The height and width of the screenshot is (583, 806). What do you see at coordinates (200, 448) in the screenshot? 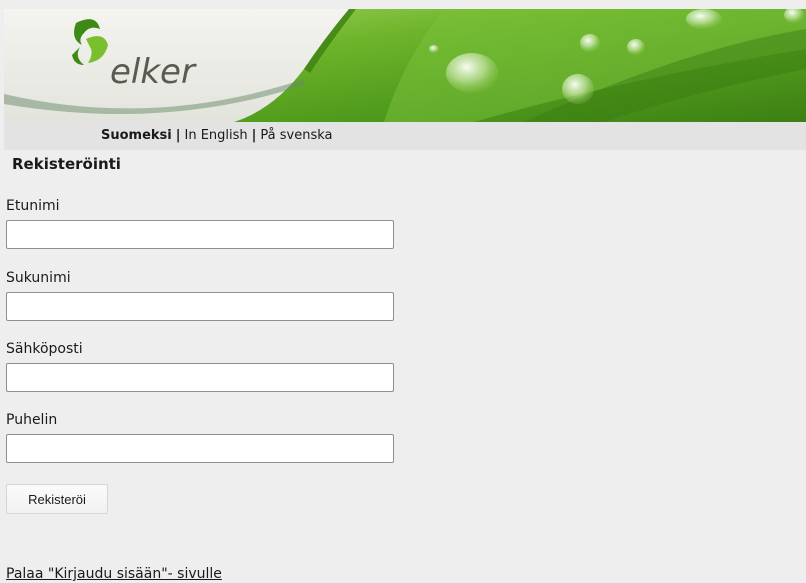
I see `phone-input` at bounding box center [200, 448].